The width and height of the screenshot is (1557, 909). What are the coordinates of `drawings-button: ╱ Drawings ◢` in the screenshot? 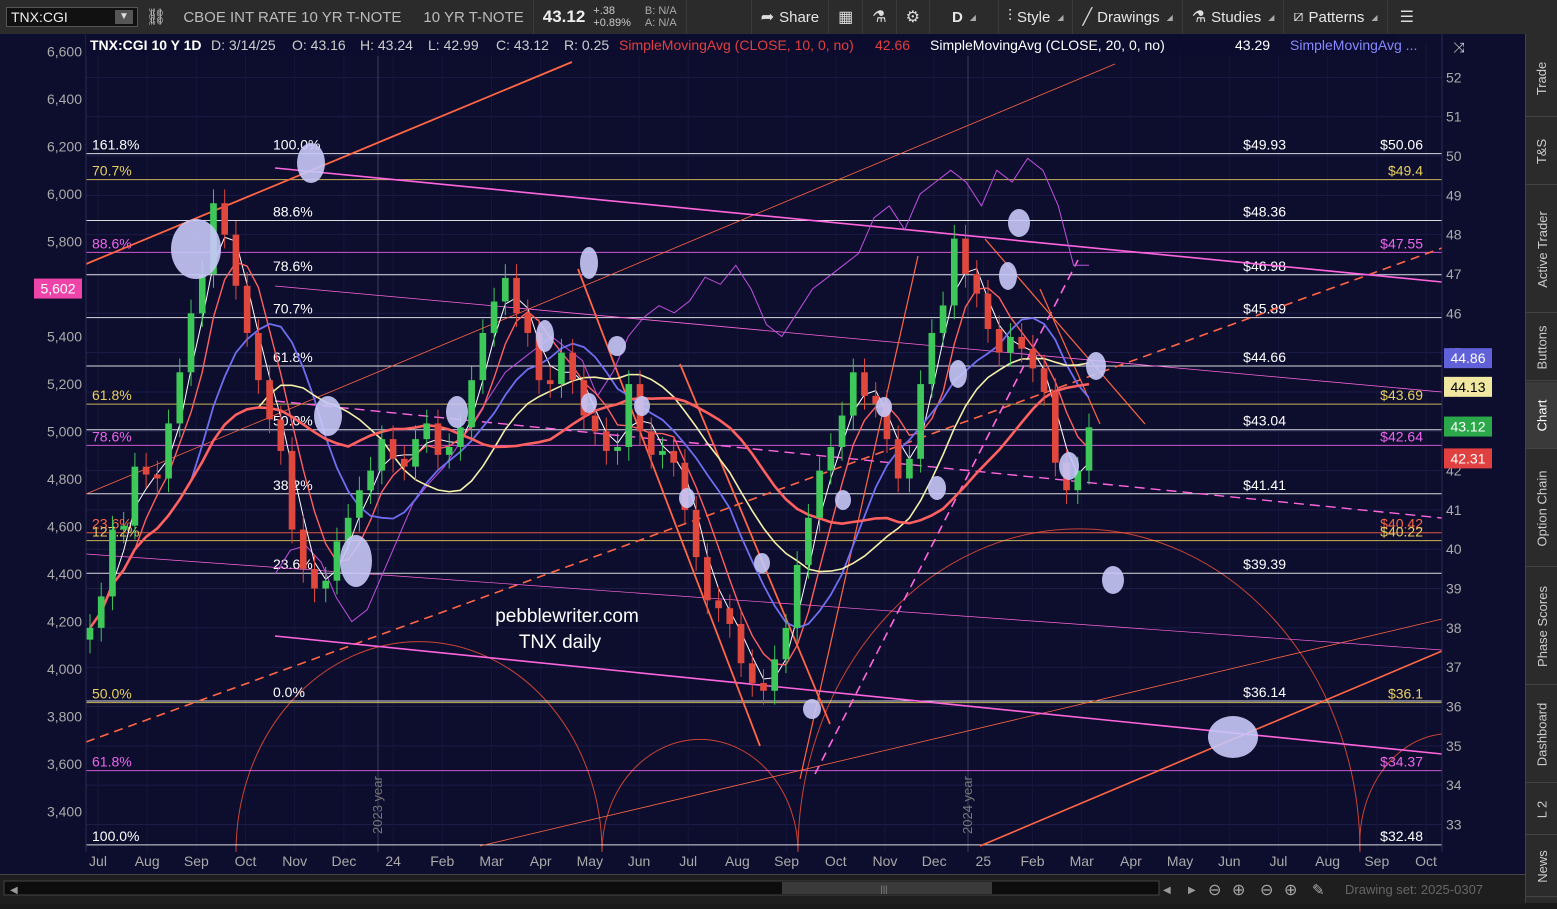 It's located at (1128, 17).